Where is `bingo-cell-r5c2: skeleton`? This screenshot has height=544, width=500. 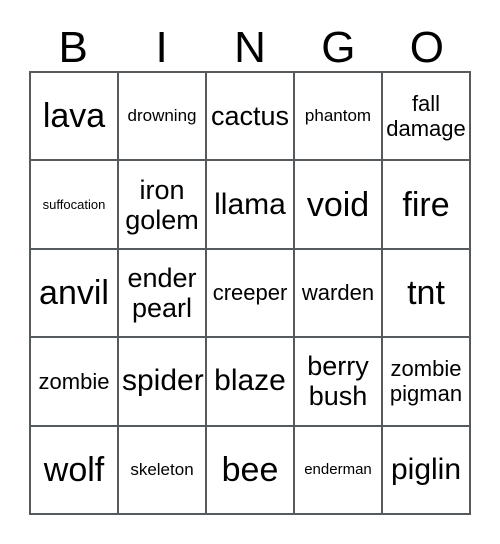 bingo-cell-r5c2: skeleton is located at coordinates (163, 470).